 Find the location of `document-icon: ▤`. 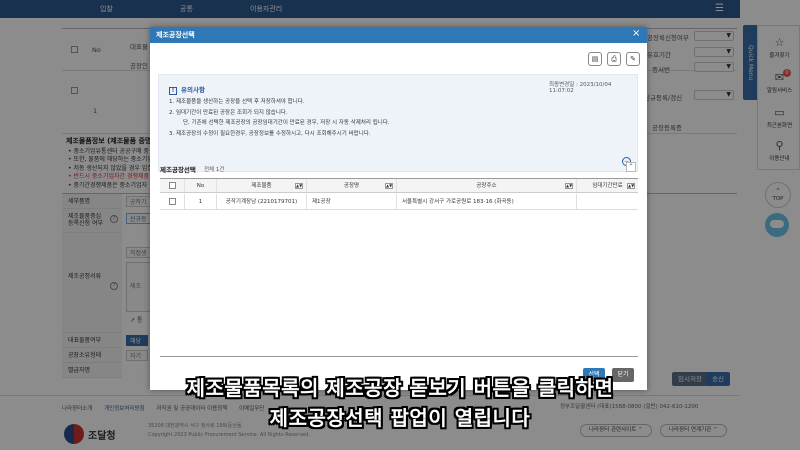

document-icon: ▤ is located at coordinates (595, 59).